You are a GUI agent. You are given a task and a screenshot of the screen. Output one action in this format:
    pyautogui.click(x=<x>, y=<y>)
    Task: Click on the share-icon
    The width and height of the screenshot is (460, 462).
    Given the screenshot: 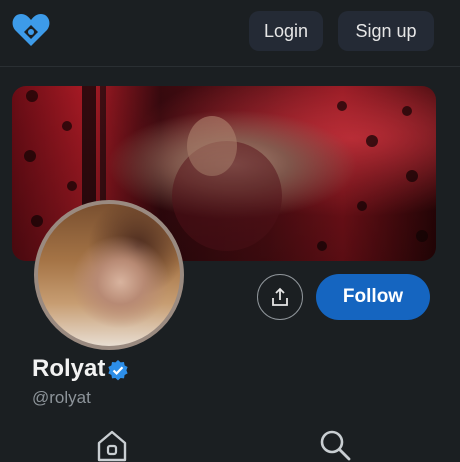 What is the action you would take?
    pyautogui.click(x=280, y=296)
    